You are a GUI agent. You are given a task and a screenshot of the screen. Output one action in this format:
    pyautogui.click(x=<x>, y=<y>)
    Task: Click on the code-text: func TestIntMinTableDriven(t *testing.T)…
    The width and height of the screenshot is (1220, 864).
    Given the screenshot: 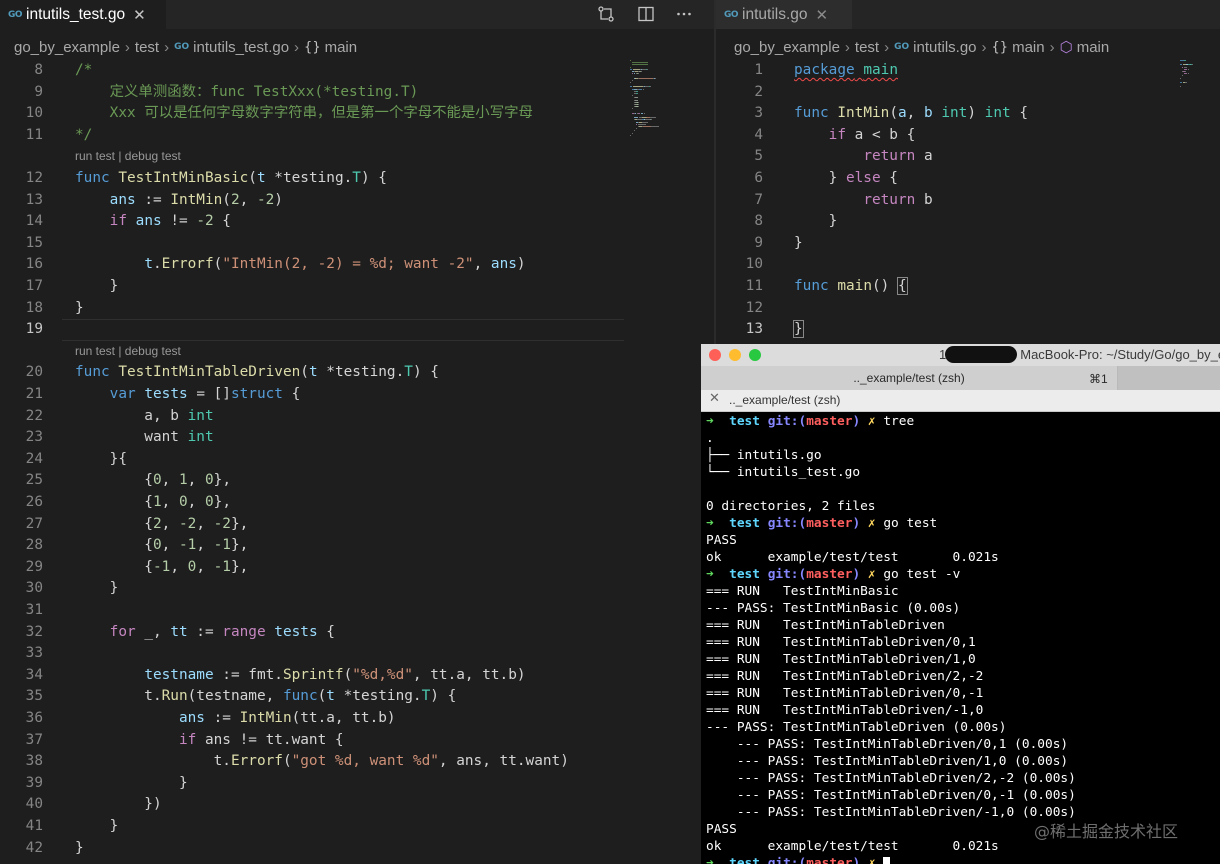 What is the action you would take?
    pyautogui.click(x=257, y=373)
    